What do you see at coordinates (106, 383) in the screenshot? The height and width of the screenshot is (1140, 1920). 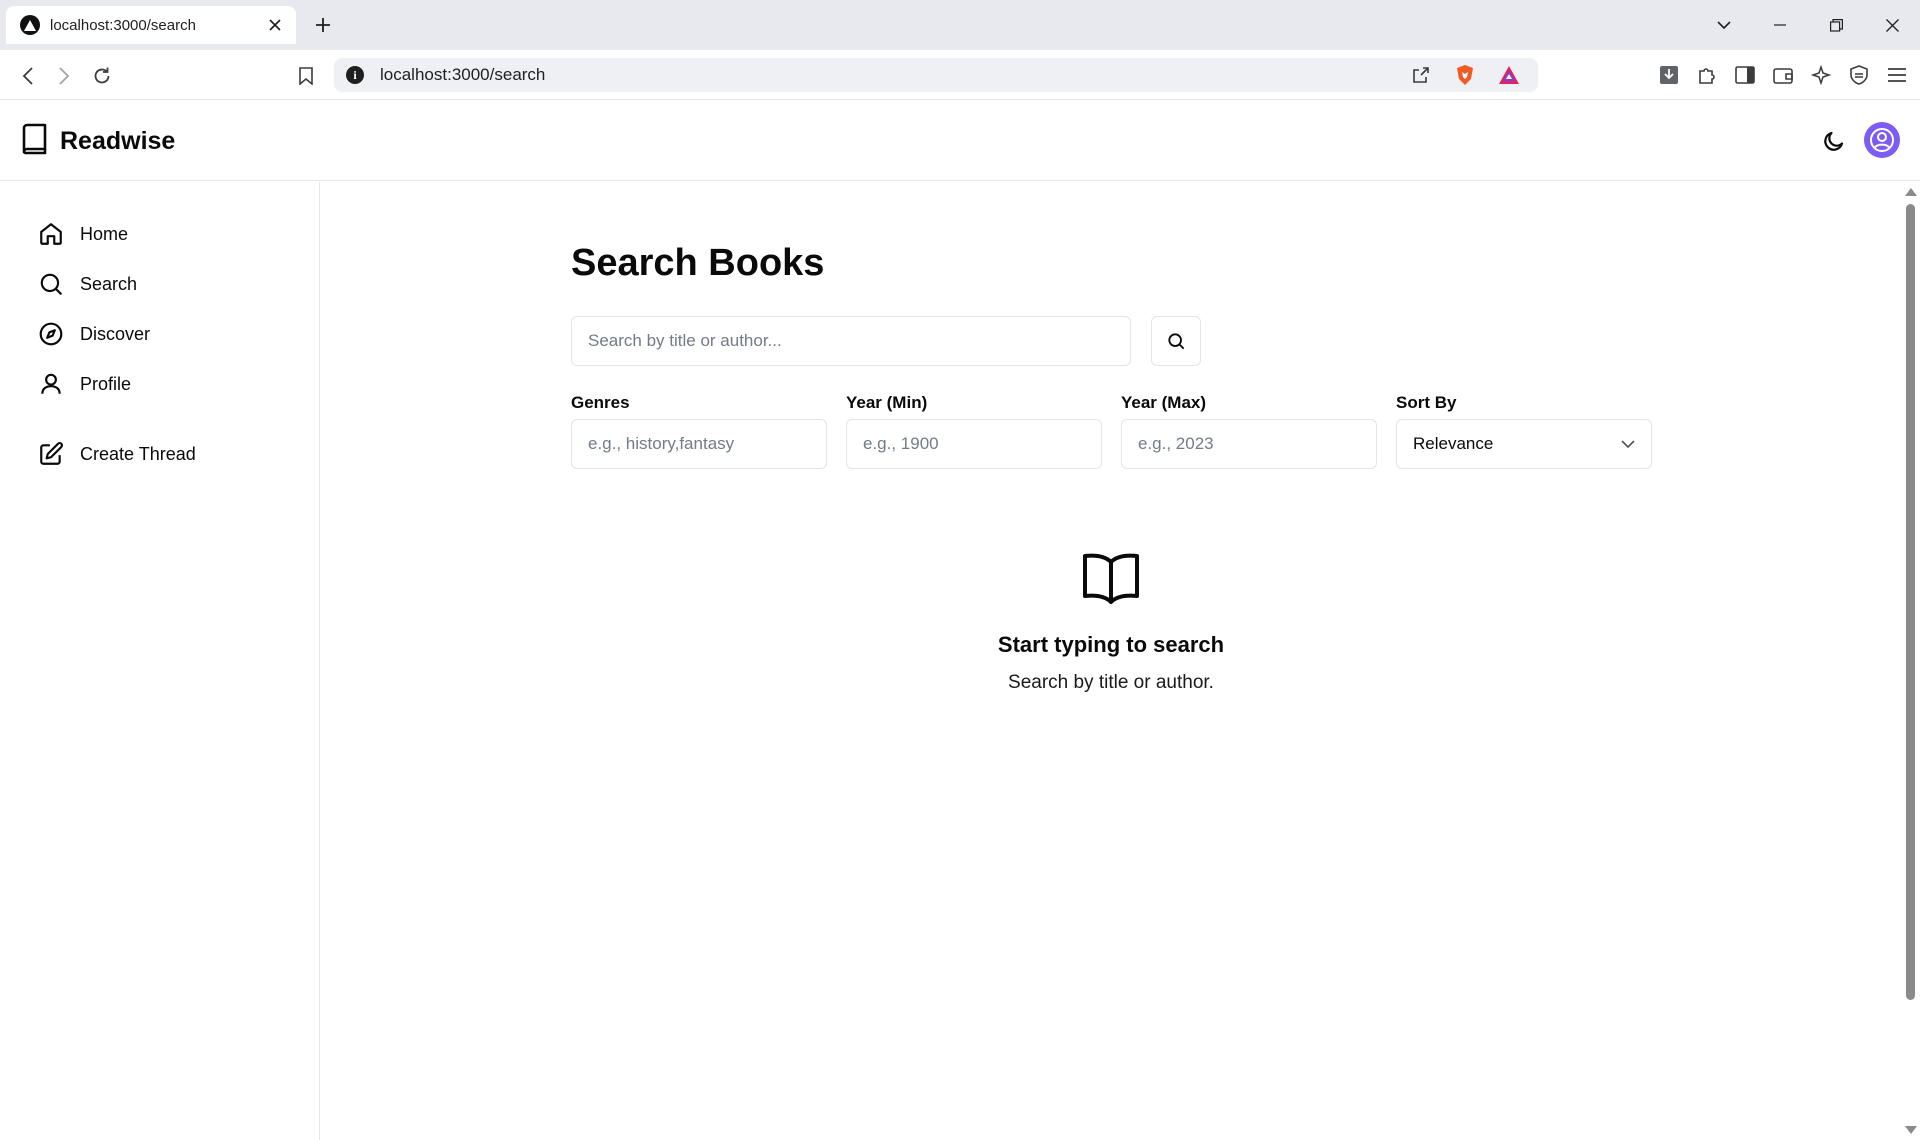 I see `sidebar-item-label: Profile` at bounding box center [106, 383].